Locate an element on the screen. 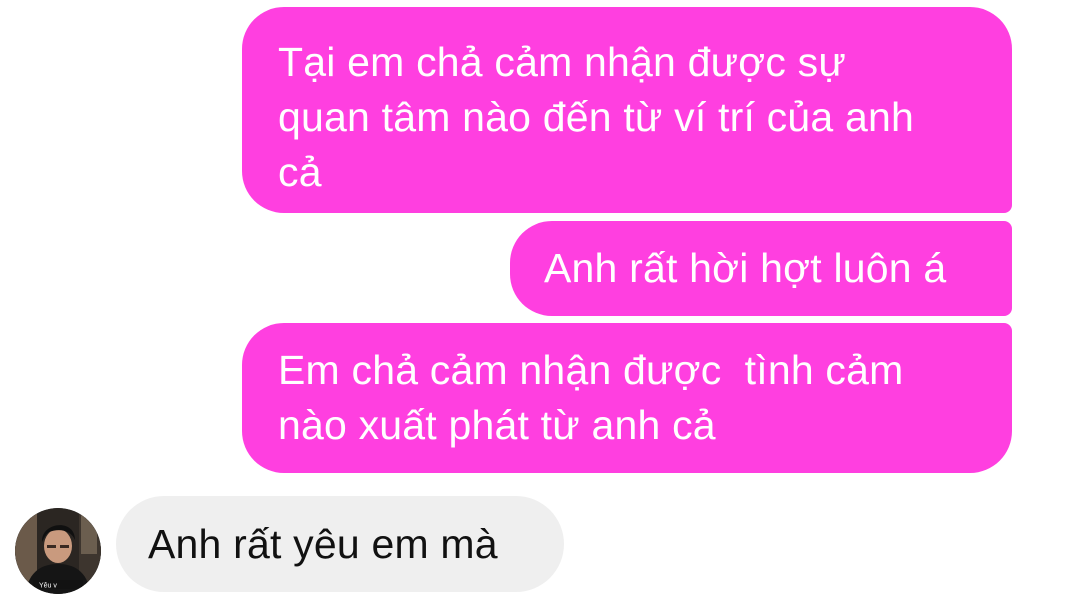 The height and width of the screenshot is (596, 1080). incoming-message-bubble: Anh rất yêu em mà is located at coordinates (340, 544).